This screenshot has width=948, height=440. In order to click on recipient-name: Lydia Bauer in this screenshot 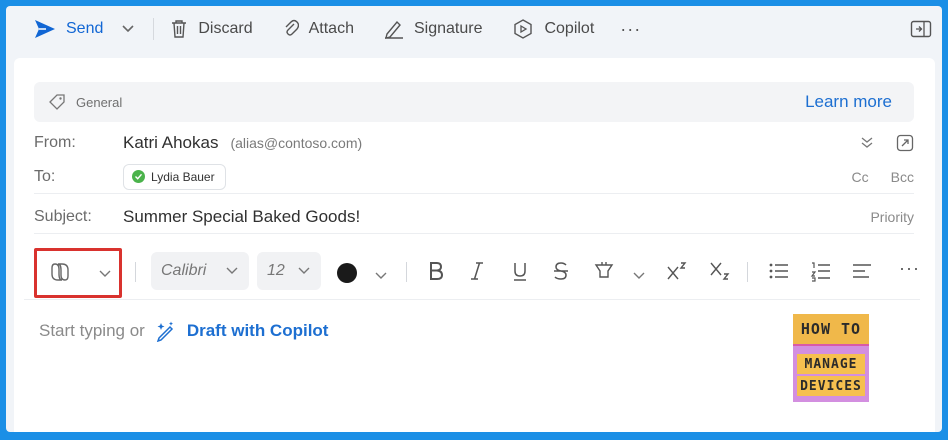, I will do `click(183, 176)`.